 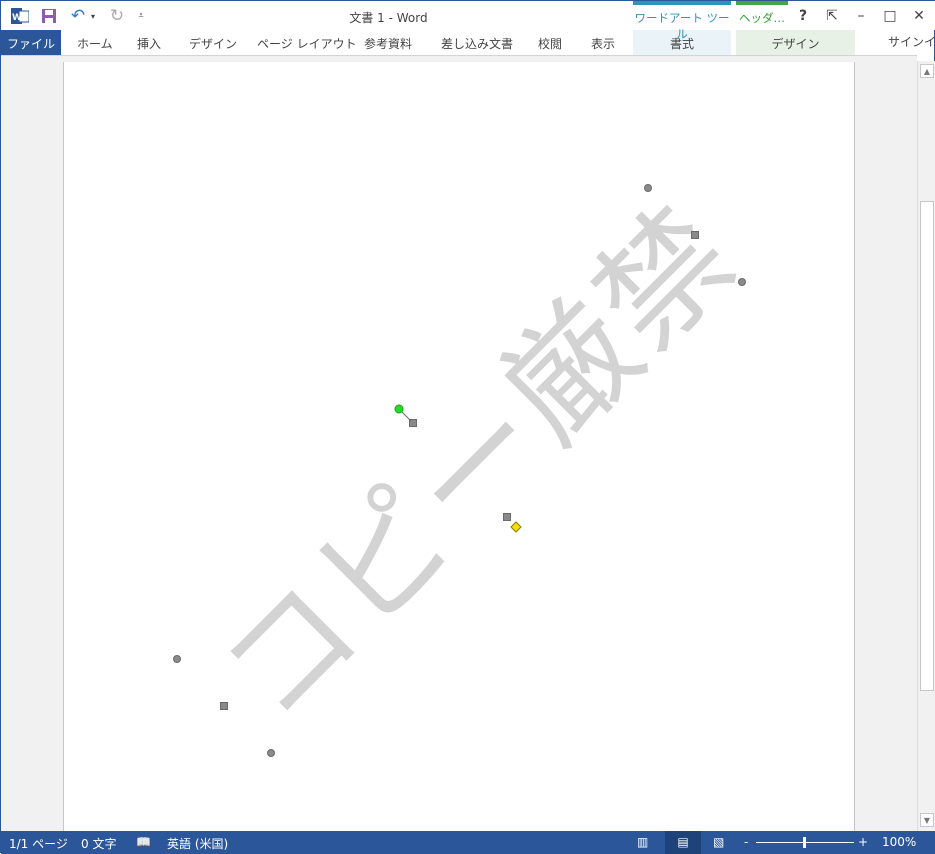 I want to click on language: 英語 (米国), so click(x=197, y=843).